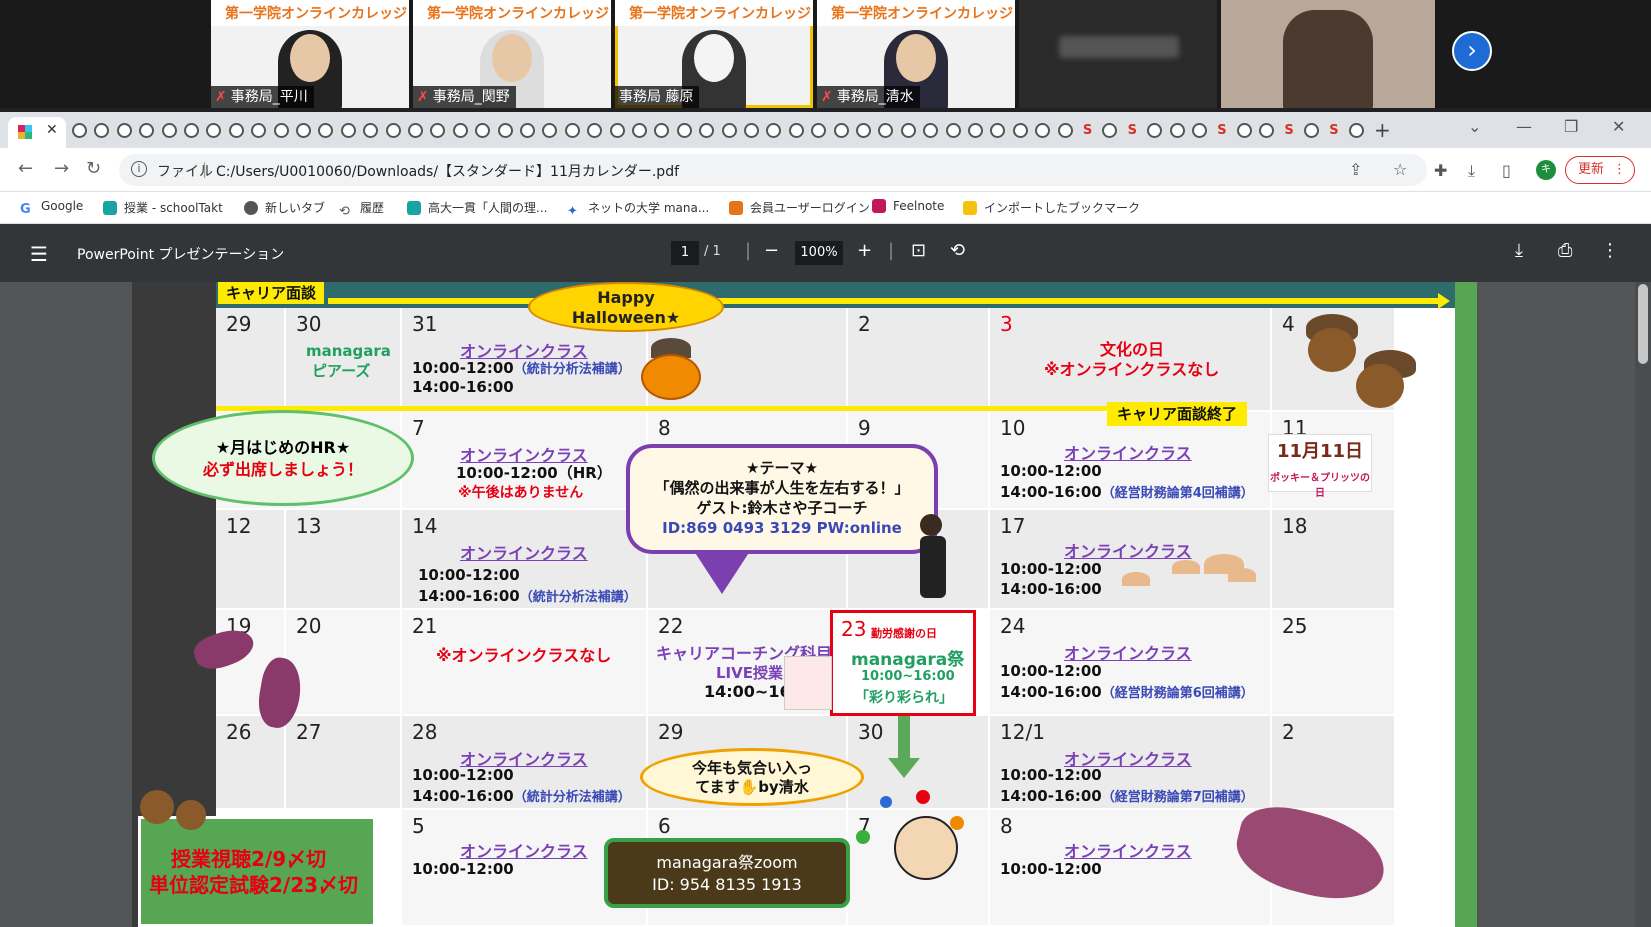  What do you see at coordinates (310, 54) in the screenshot?
I see `video-tile: 第一学院オンラインカレッジ ✗ 事務局_平川` at bounding box center [310, 54].